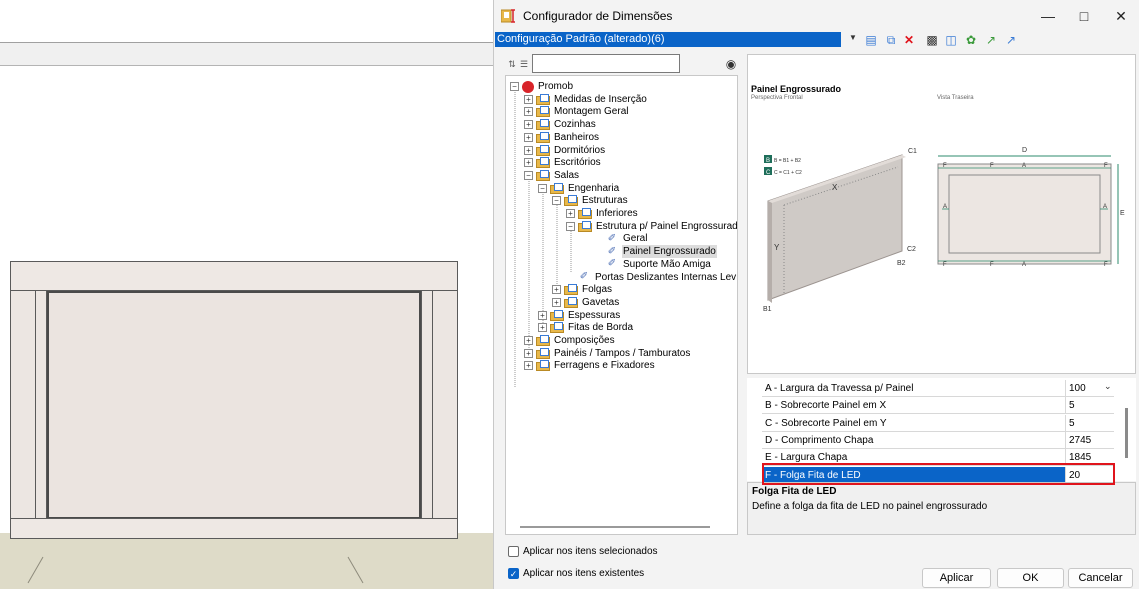 The width and height of the screenshot is (1139, 589). I want to click on tree-item: + Escritórios, so click(563, 162).